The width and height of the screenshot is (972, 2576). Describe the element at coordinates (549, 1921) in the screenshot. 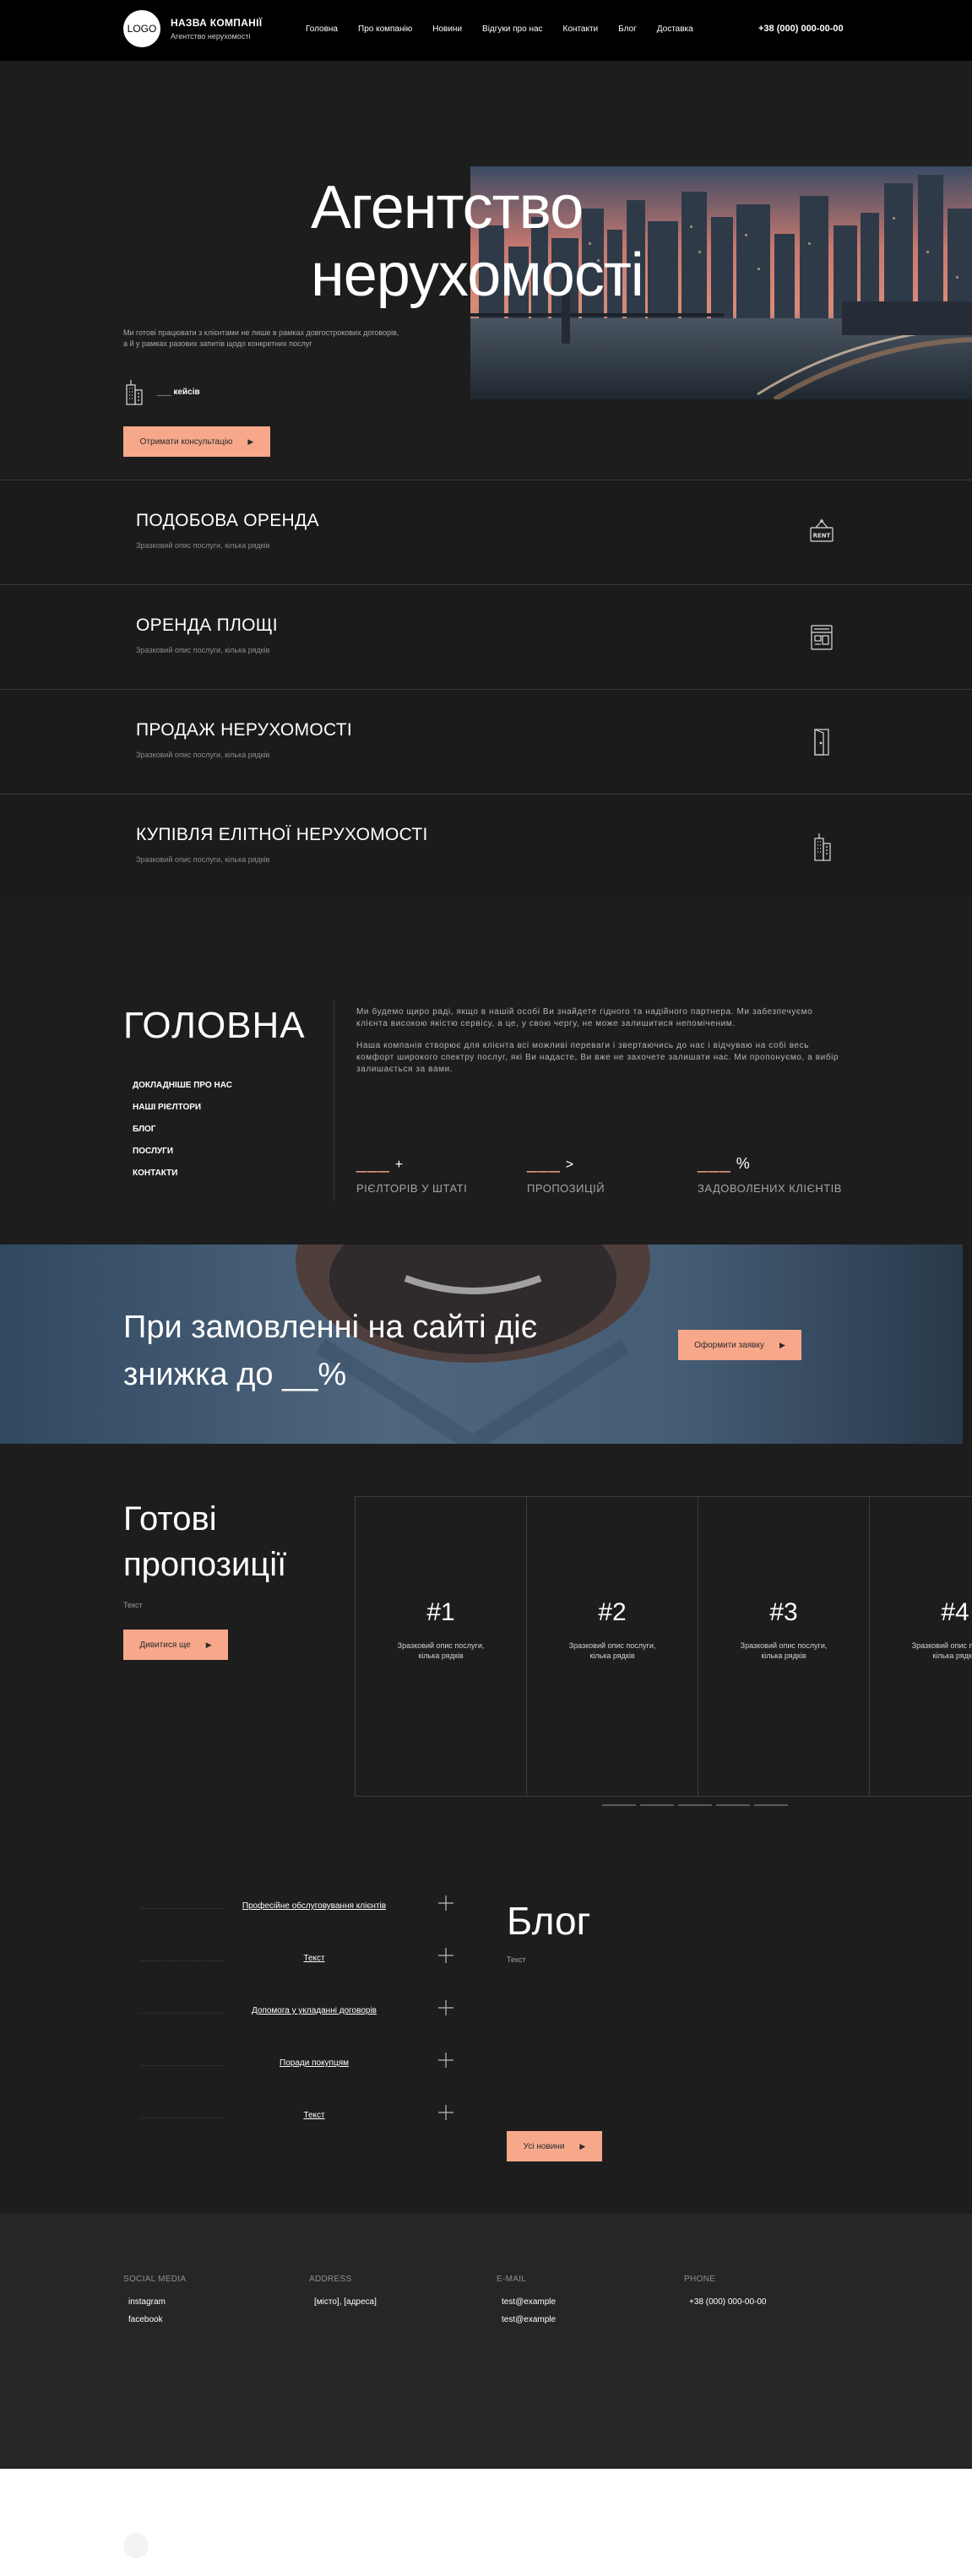

I see `blog-title: Блог` at that location.